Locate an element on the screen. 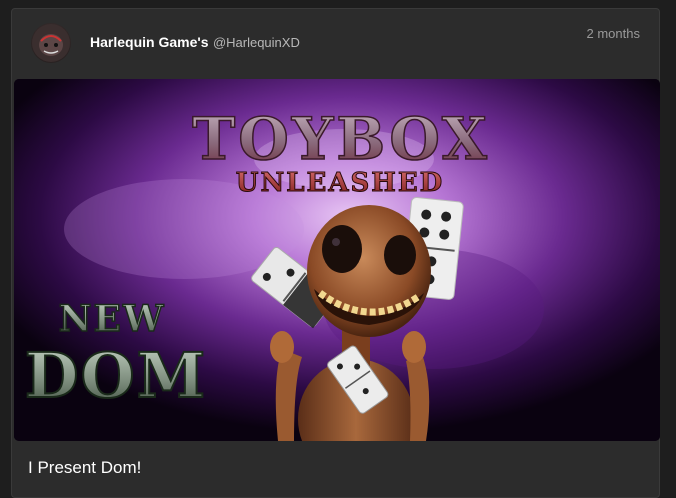  author-line: Harlequin Game's @HarlequinXD is located at coordinates (195, 43).